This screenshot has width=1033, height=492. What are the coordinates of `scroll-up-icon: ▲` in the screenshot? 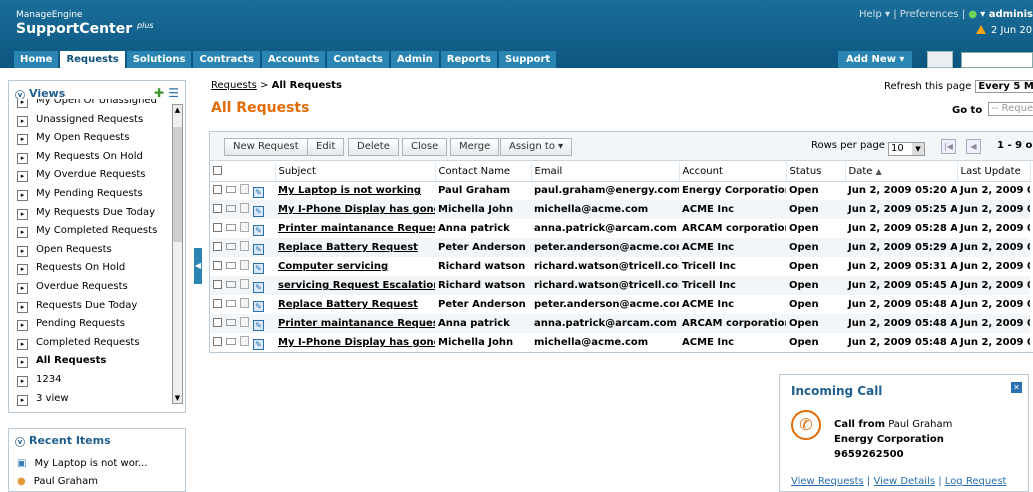 It's located at (177, 110).